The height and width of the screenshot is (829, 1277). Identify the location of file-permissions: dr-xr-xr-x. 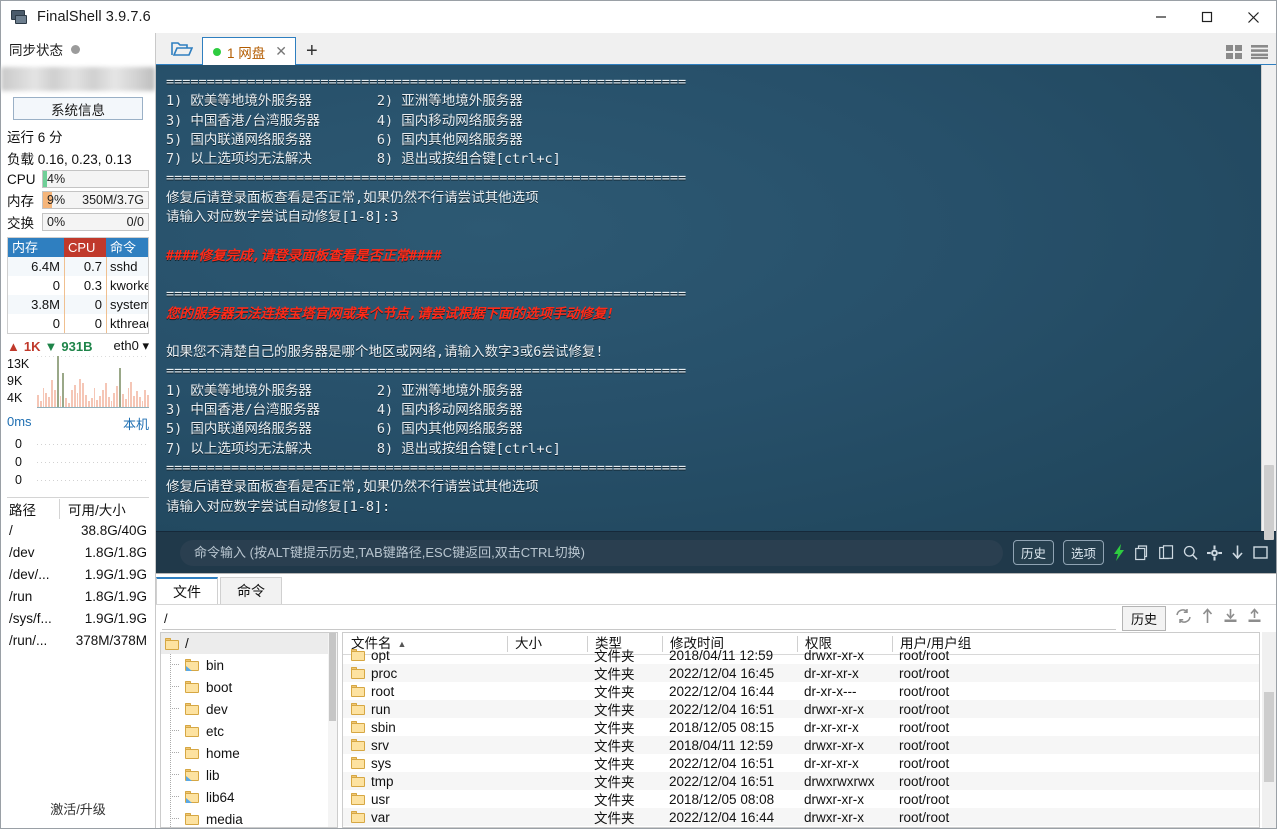
(831, 727).